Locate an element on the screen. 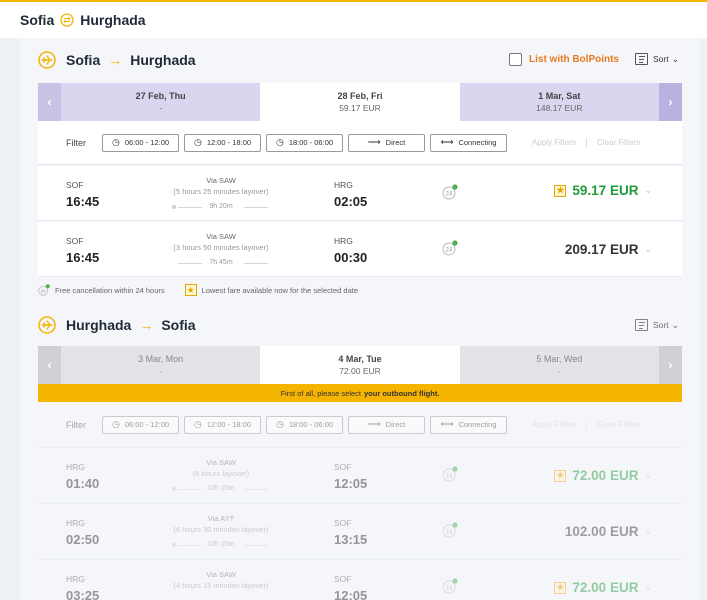 The width and height of the screenshot is (707, 600). top-bar: Sofia Hurghada is located at coordinates (353, 19).